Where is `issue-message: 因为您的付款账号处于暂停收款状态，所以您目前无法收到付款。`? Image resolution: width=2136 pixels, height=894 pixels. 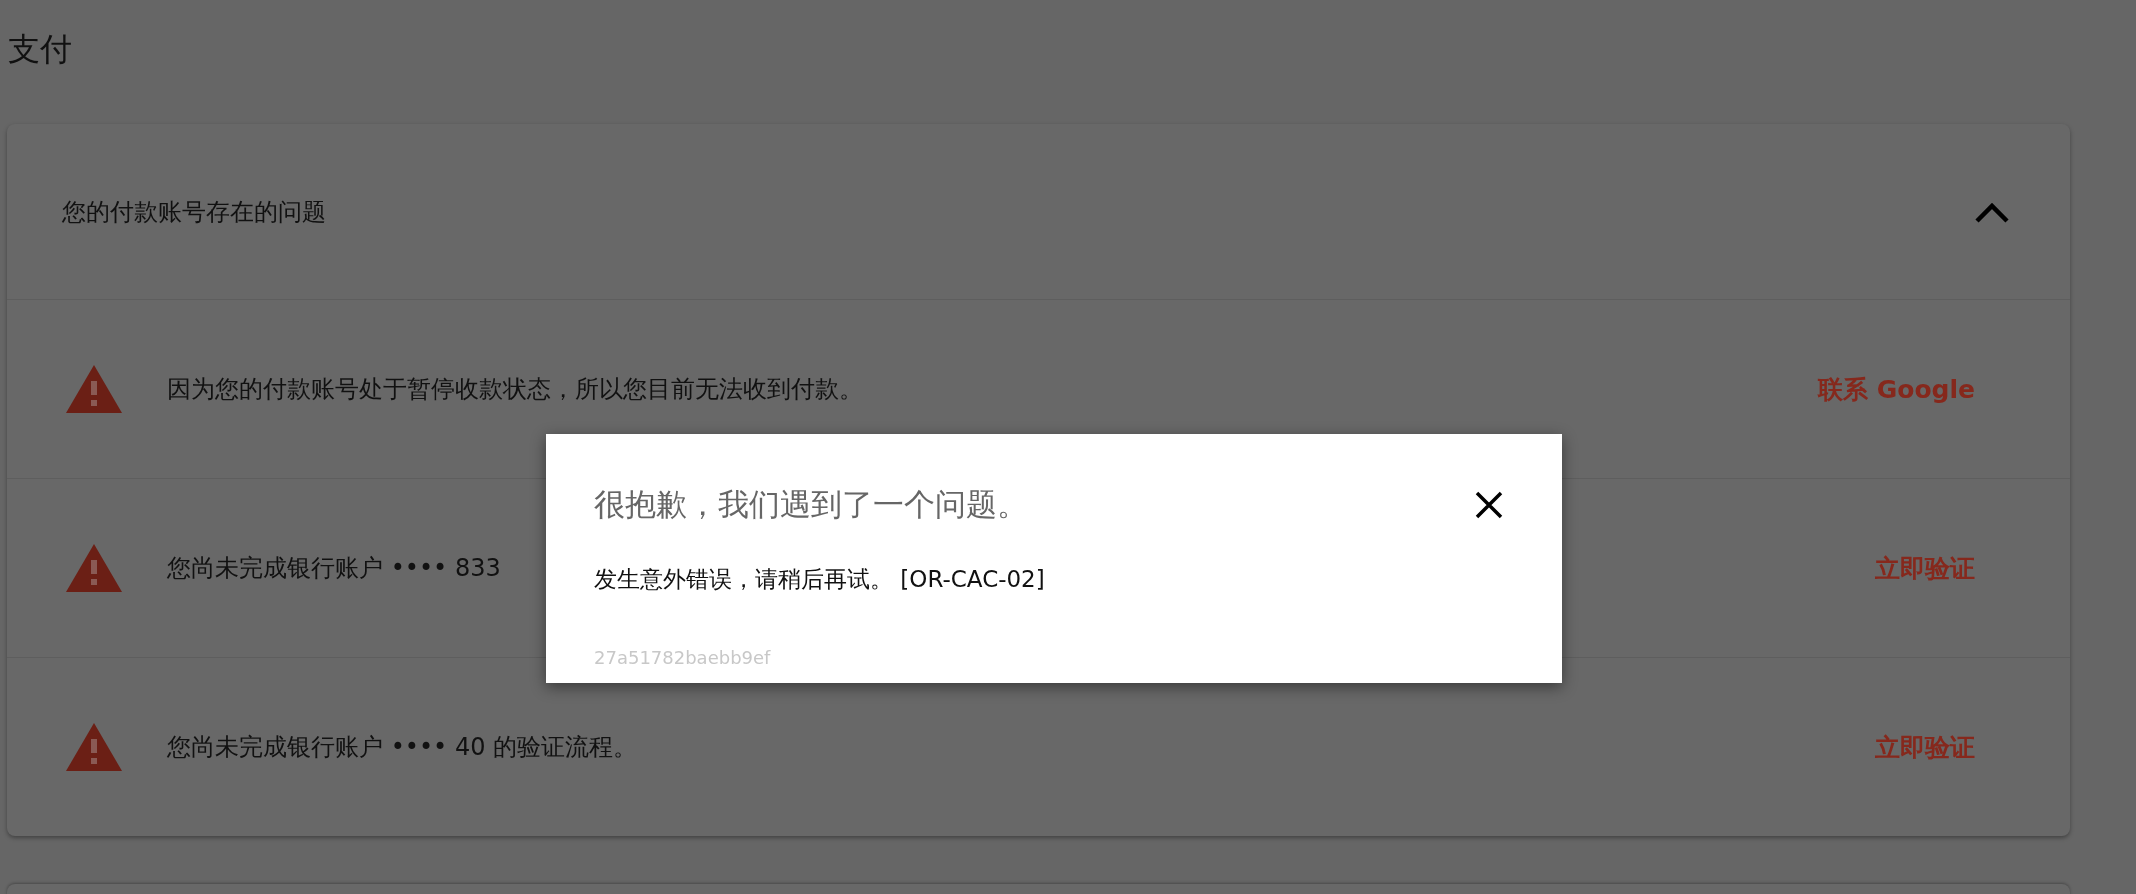 issue-message: 因为您的付款账号处于暂停收款状态，所以您目前无法收到付款。 is located at coordinates (515, 389).